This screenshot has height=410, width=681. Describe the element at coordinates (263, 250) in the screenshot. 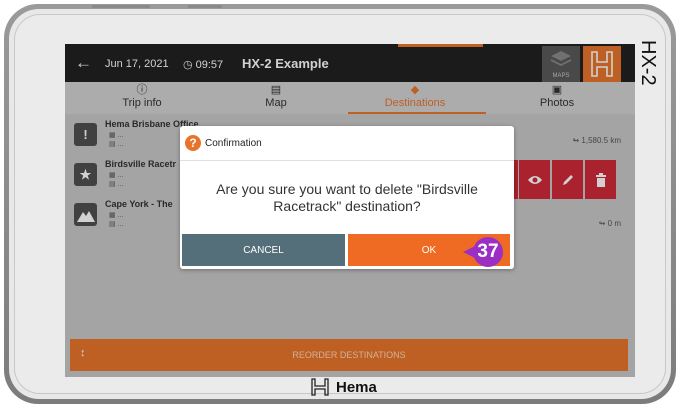

I see `cancel-button: CANCEL` at that location.